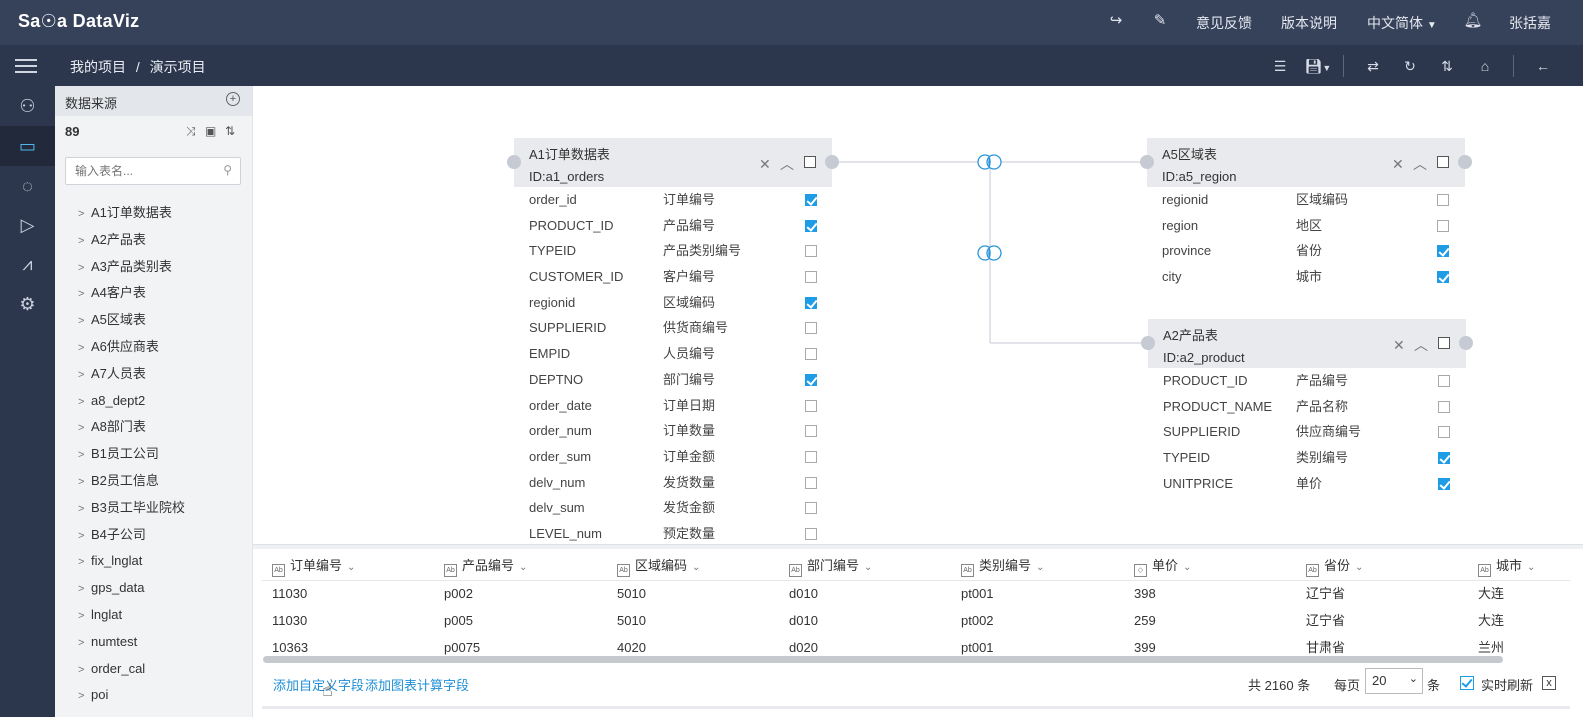  What do you see at coordinates (1467, 683) in the screenshot?
I see `realtime-refresh-checkbox` at bounding box center [1467, 683].